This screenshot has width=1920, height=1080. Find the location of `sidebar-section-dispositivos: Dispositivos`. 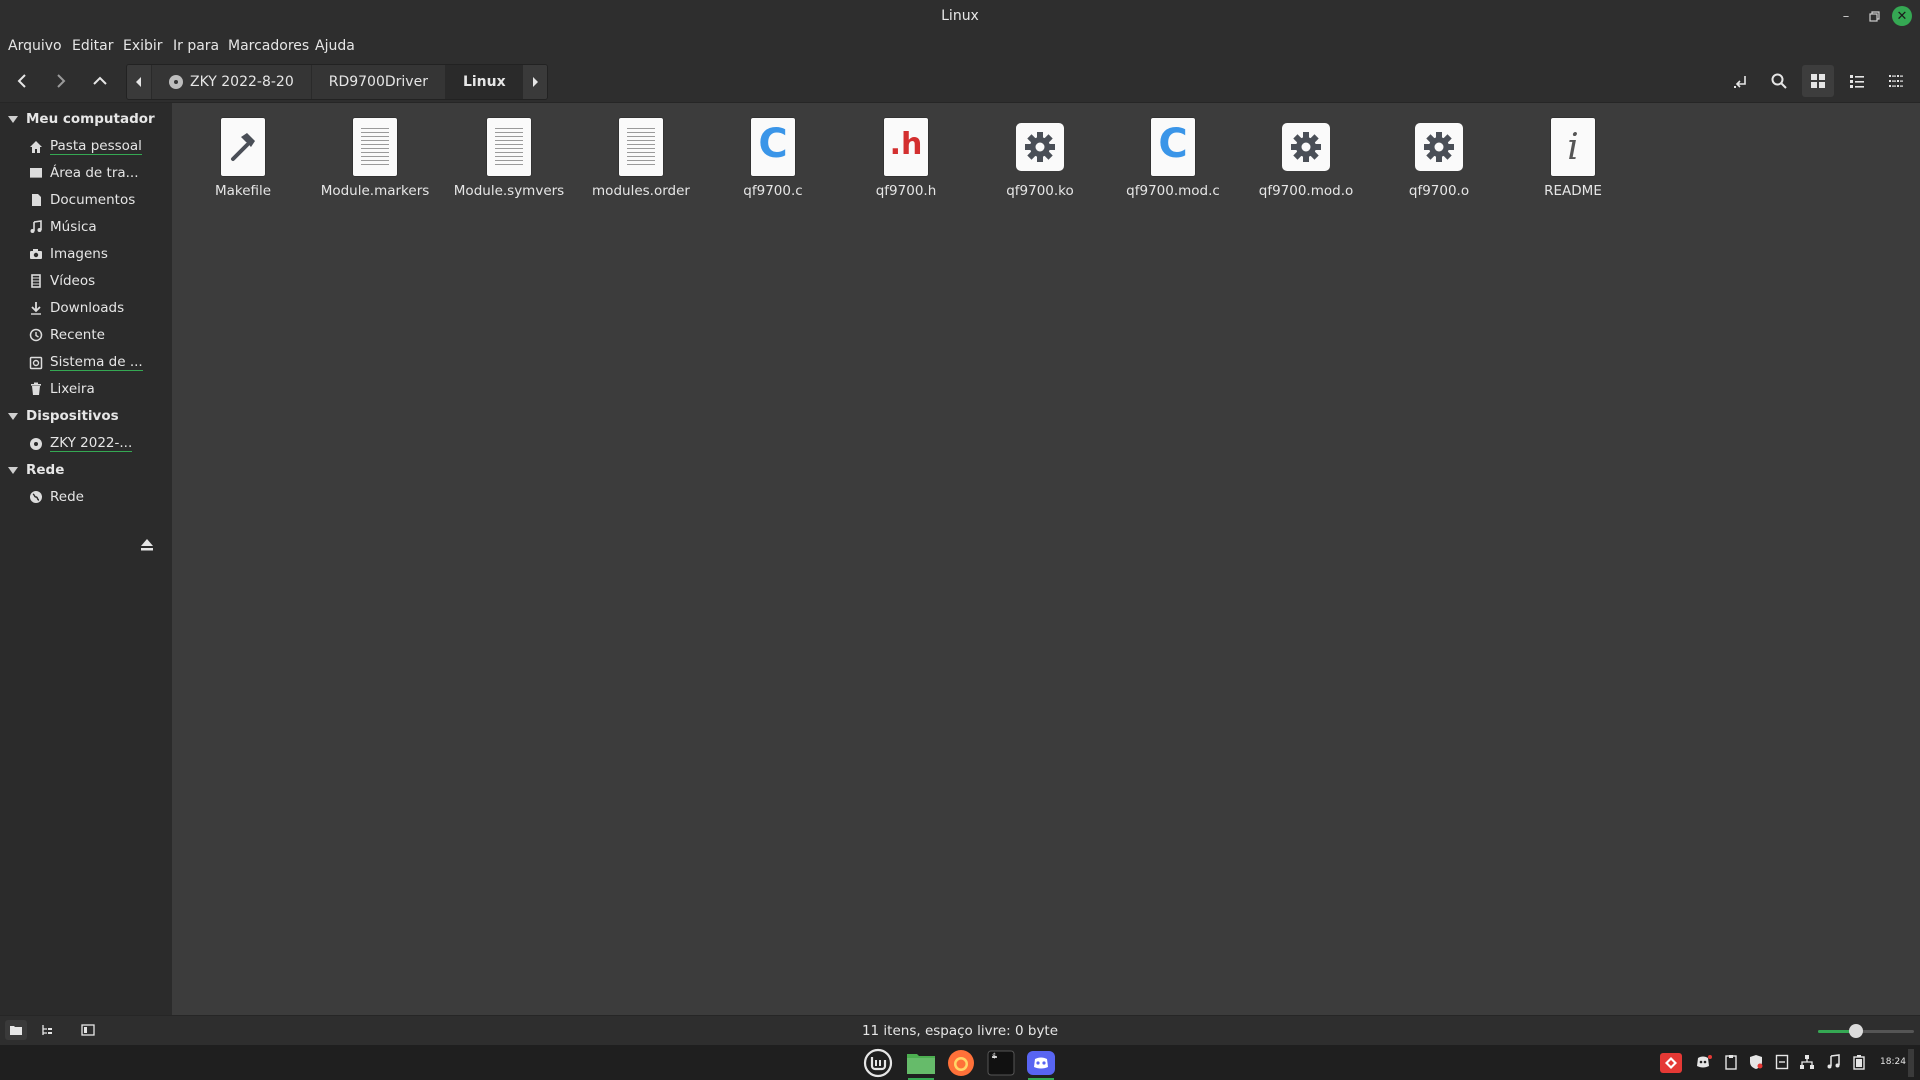

sidebar-section-dispositivos: Dispositivos is located at coordinates (63, 416).